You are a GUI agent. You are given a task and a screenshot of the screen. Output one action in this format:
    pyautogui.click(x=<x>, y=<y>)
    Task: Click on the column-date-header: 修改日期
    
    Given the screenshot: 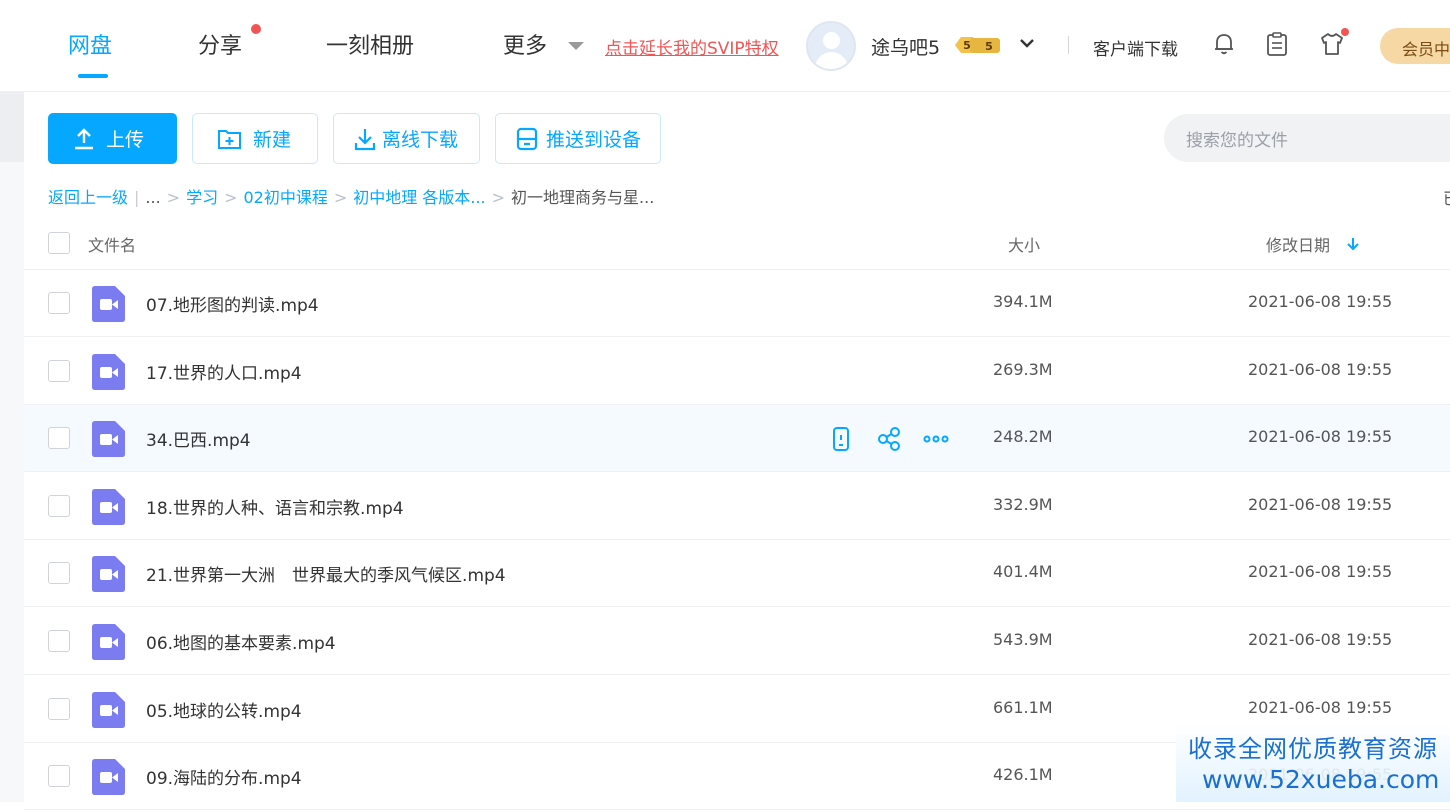 What is the action you would take?
    pyautogui.click(x=1298, y=244)
    